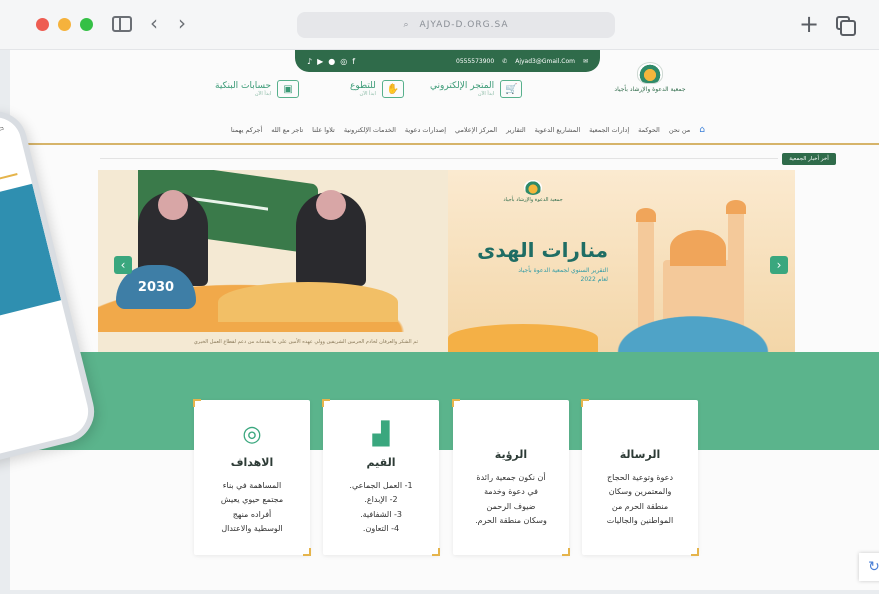 The width and height of the screenshot is (879, 594). Describe the element at coordinates (182, 23) in the screenshot. I see `forward-arrow-icon: ›` at that location.